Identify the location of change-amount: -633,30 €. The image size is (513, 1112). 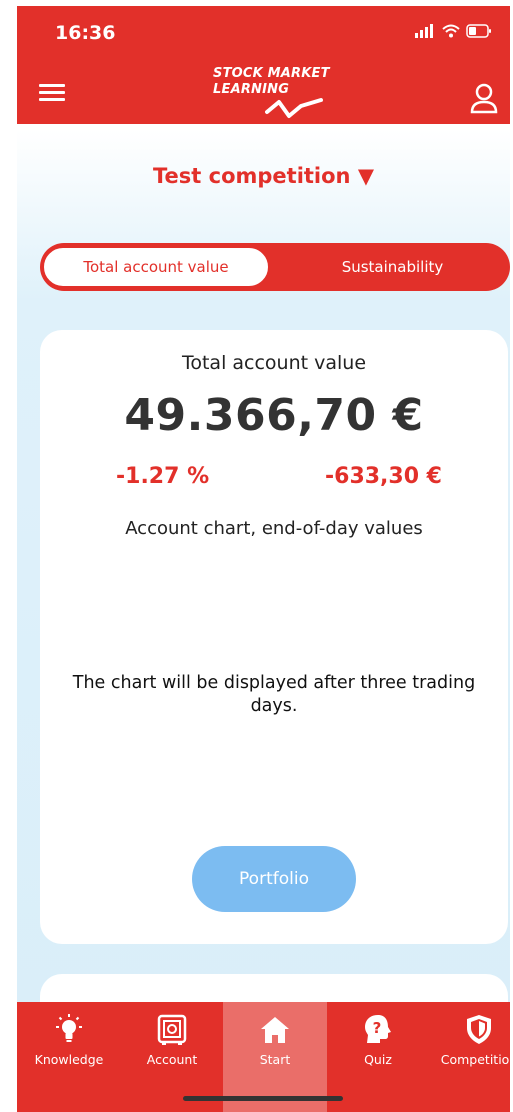
(383, 476).